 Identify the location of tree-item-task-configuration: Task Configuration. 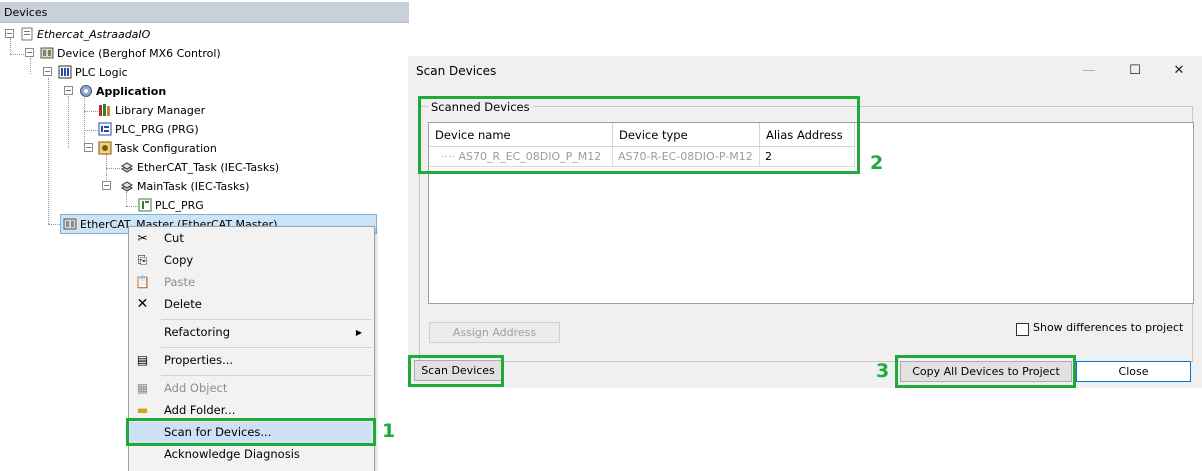
(157, 148).